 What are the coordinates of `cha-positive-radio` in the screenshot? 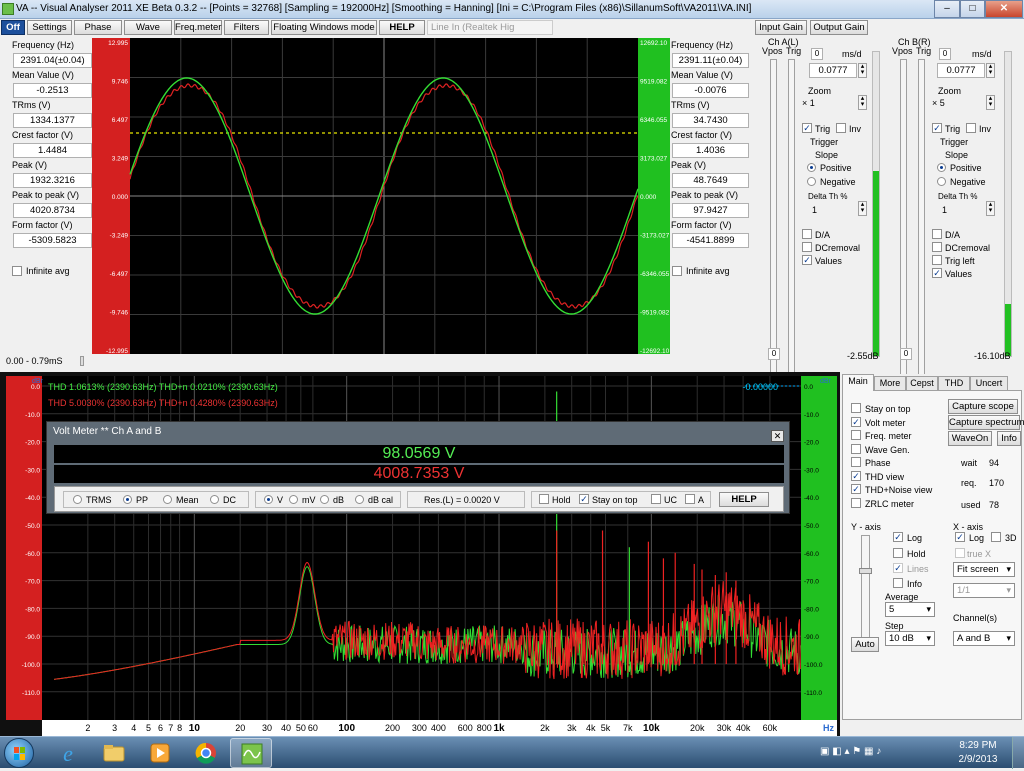 It's located at (811, 167).